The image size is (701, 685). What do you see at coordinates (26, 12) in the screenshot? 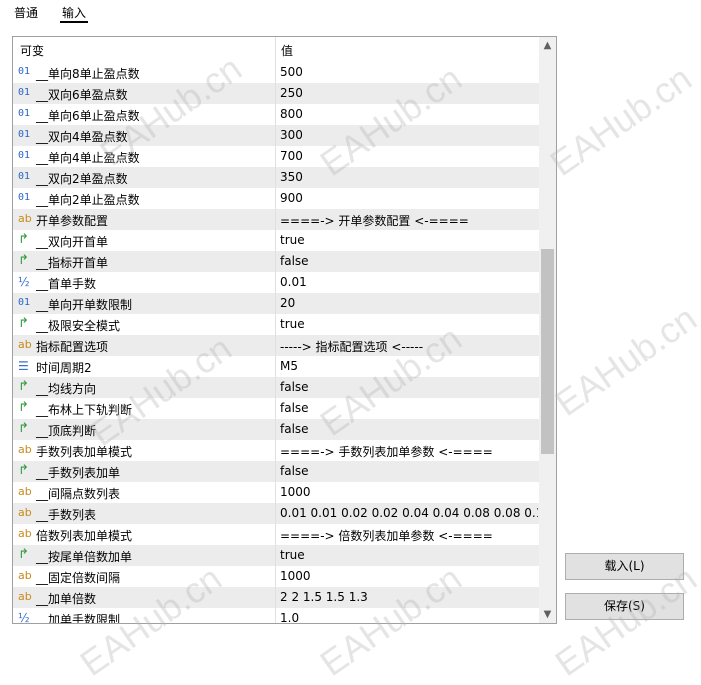
I see `tab-general: 普通` at bounding box center [26, 12].